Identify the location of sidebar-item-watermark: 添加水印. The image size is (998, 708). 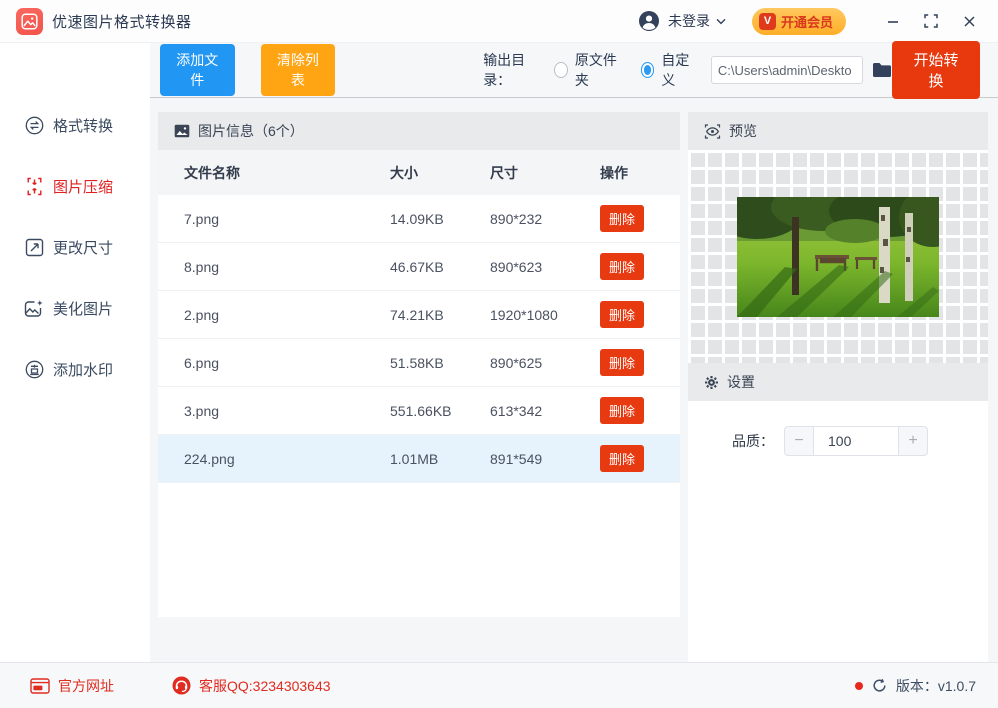
(75, 369).